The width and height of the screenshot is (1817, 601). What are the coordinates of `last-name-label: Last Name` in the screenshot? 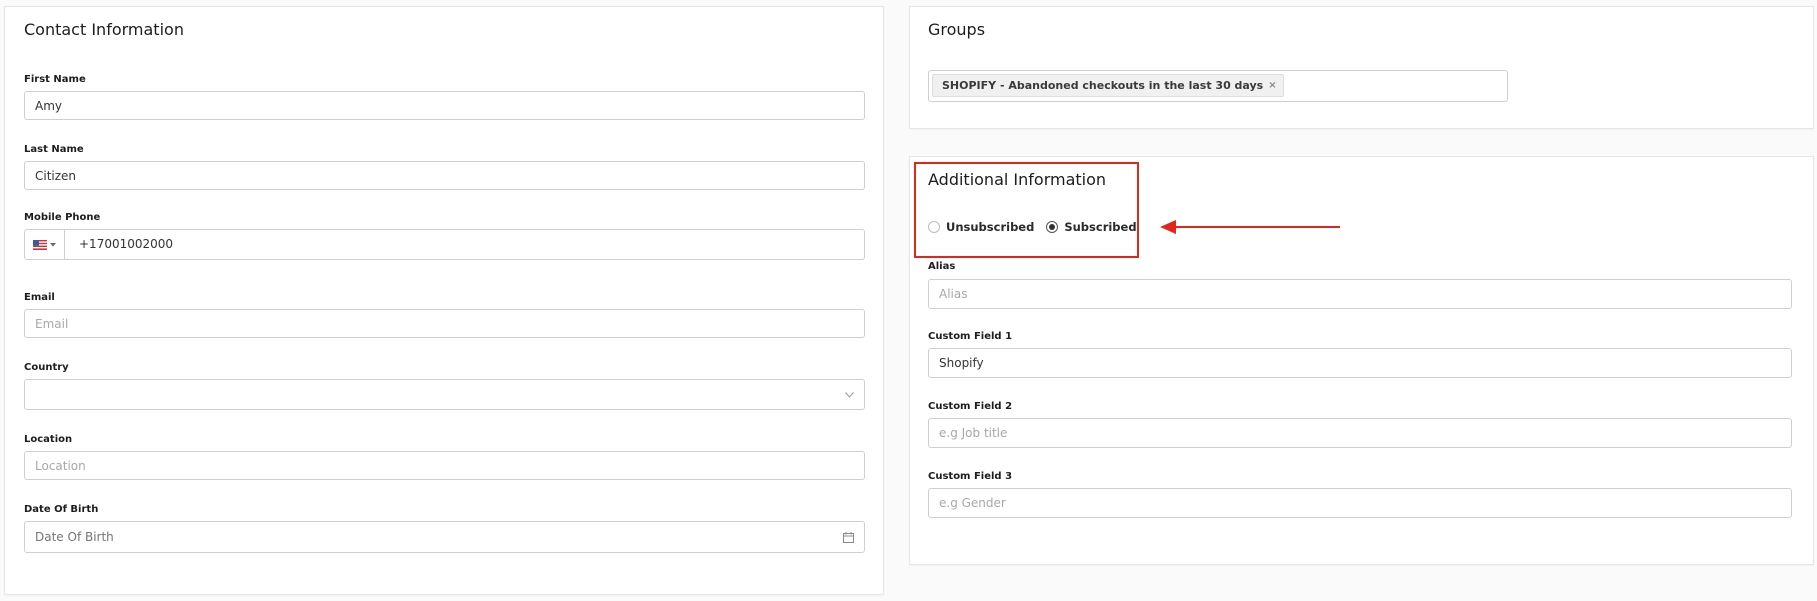 It's located at (54, 149).